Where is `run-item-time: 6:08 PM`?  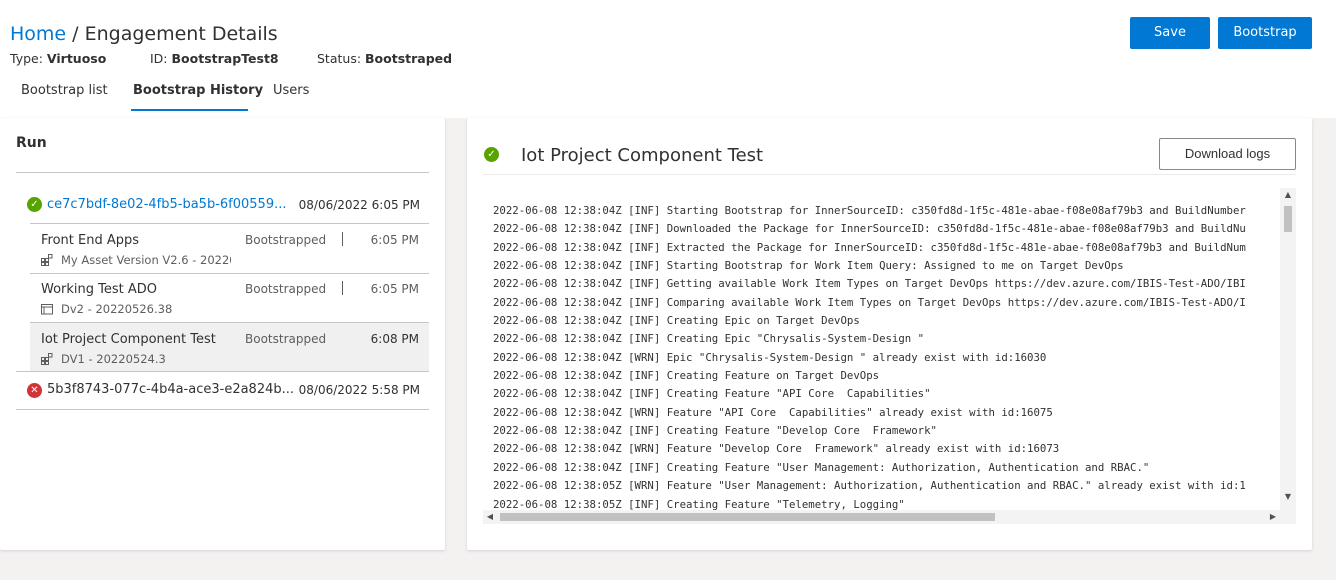
run-item-time: 6:08 PM is located at coordinates (394, 339).